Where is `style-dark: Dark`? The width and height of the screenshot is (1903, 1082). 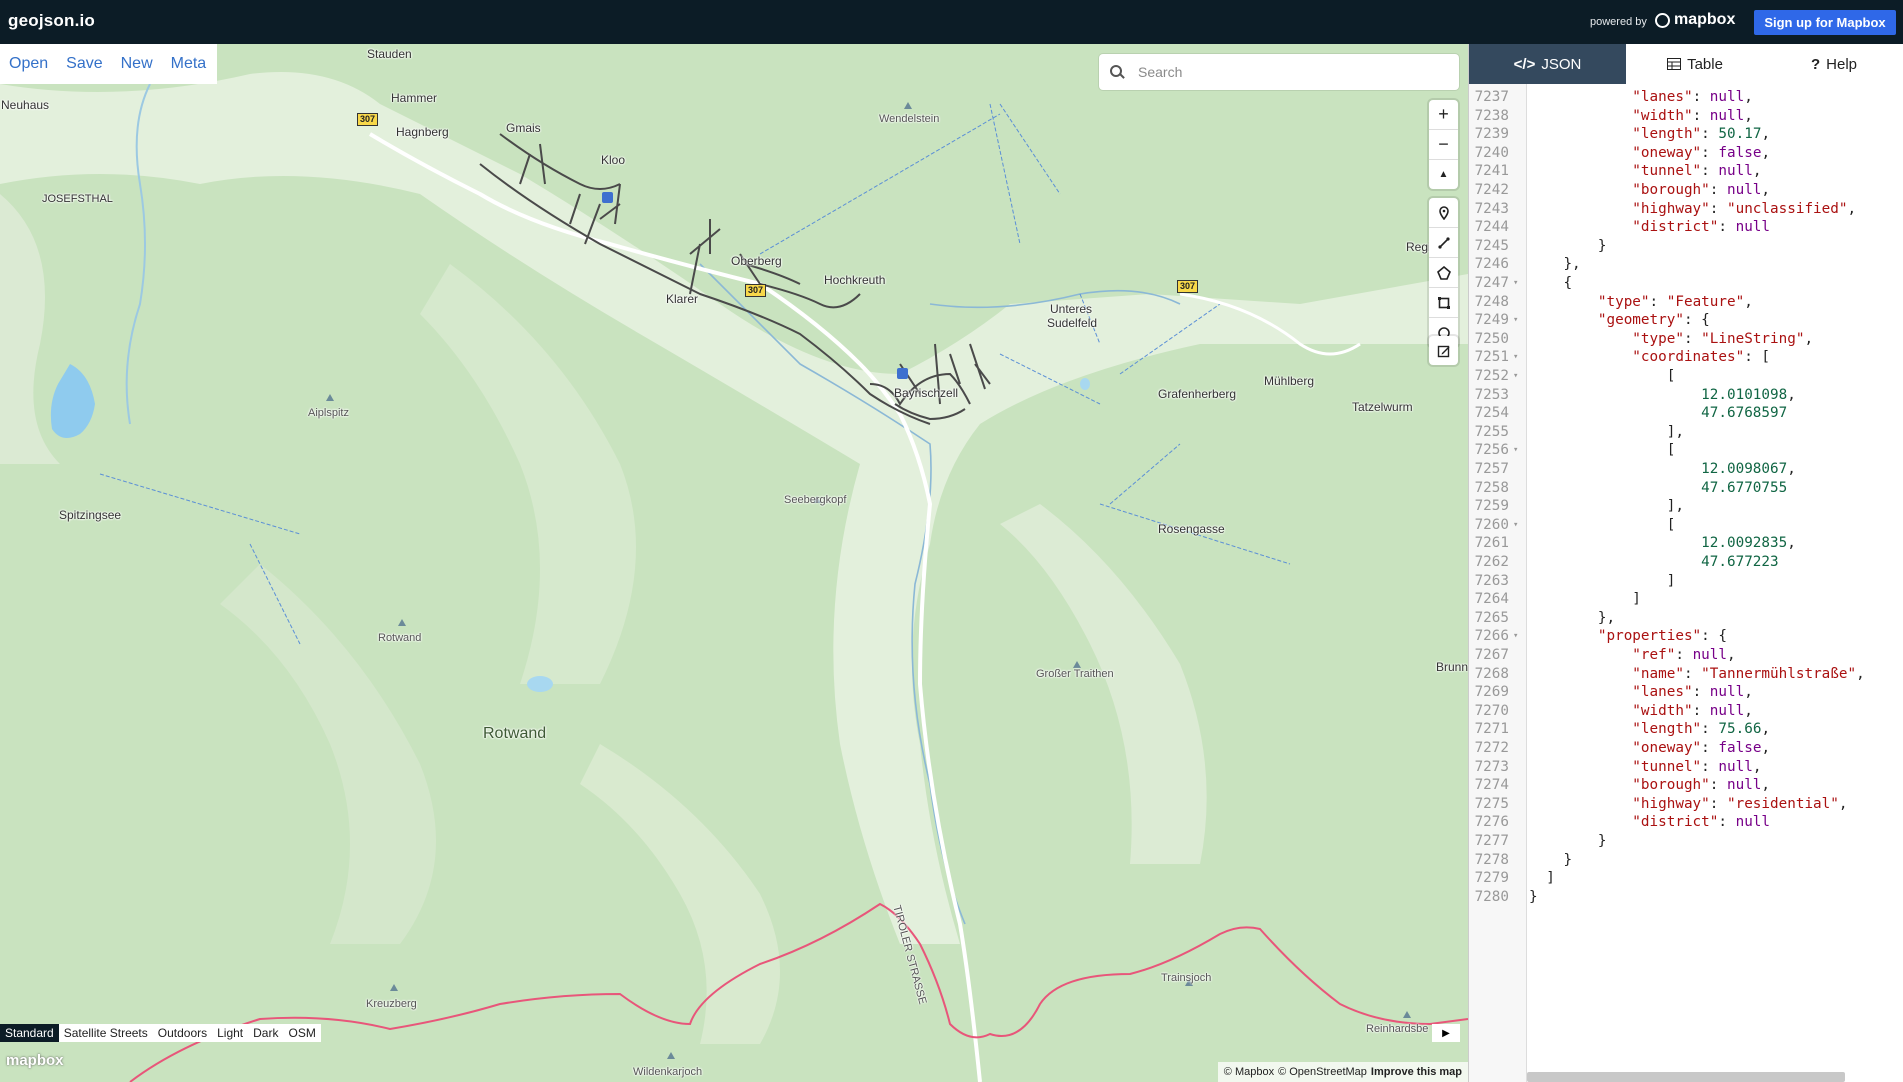 style-dark: Dark is located at coordinates (265, 1033).